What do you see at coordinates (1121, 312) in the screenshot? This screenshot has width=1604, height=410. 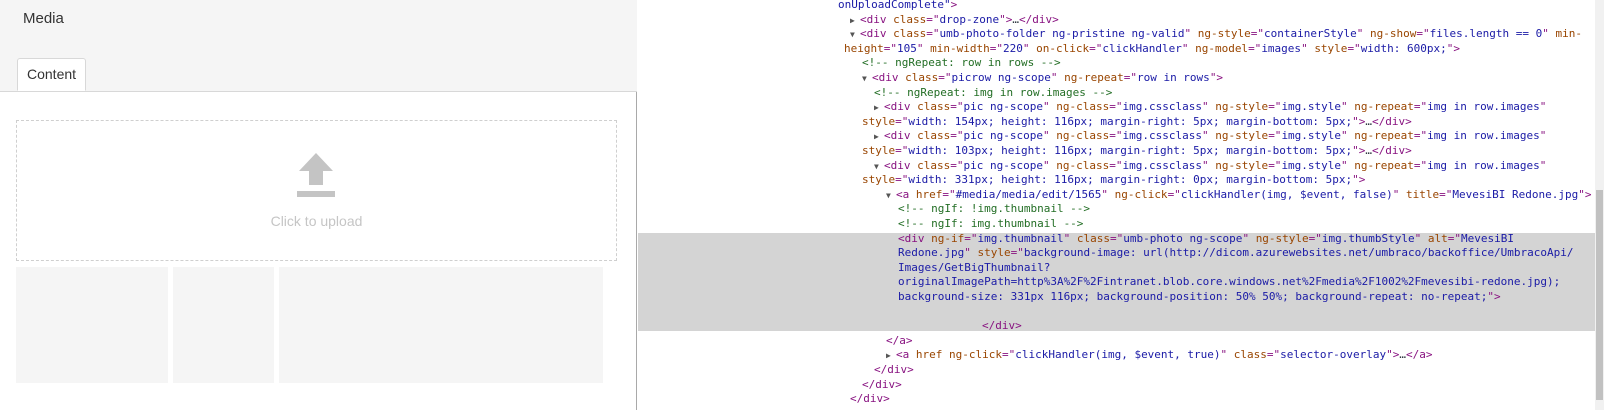 I see `dom-node-line` at bounding box center [1121, 312].